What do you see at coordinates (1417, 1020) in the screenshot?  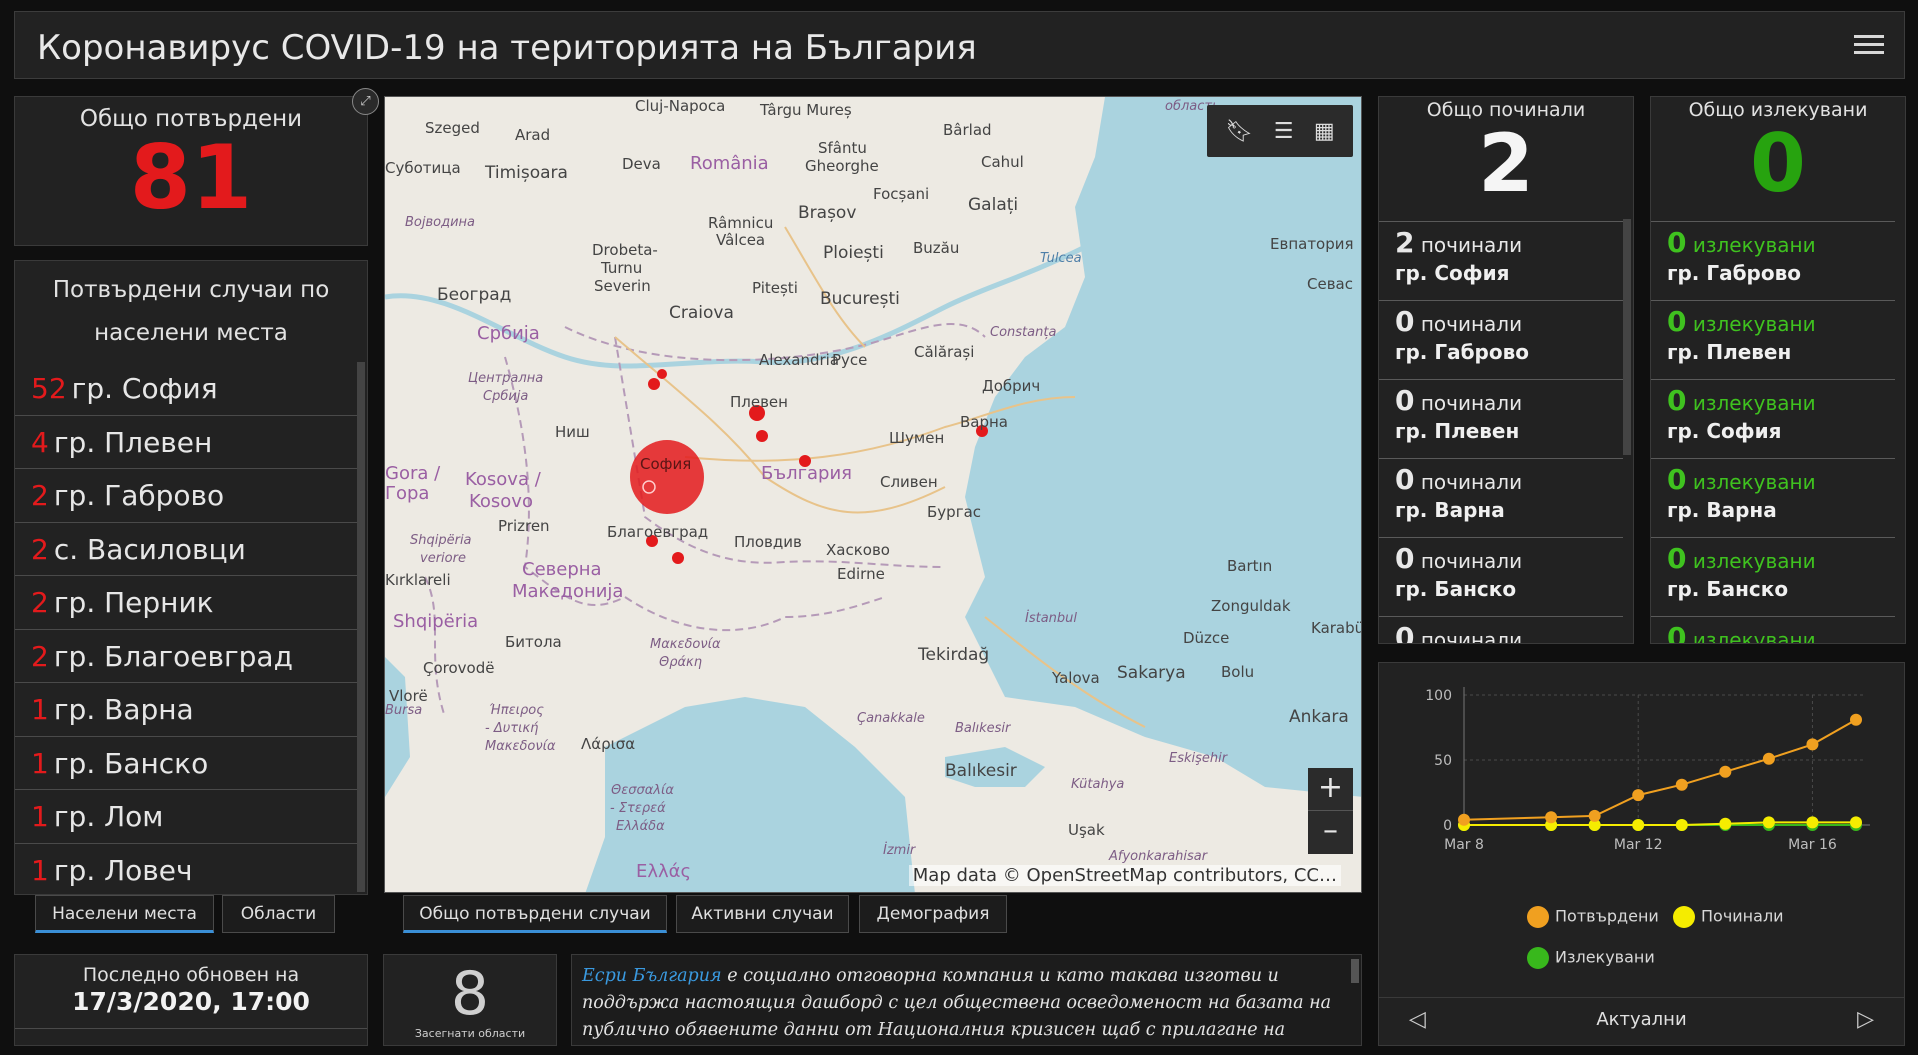 I see `chevron-left-icon: ◁` at bounding box center [1417, 1020].